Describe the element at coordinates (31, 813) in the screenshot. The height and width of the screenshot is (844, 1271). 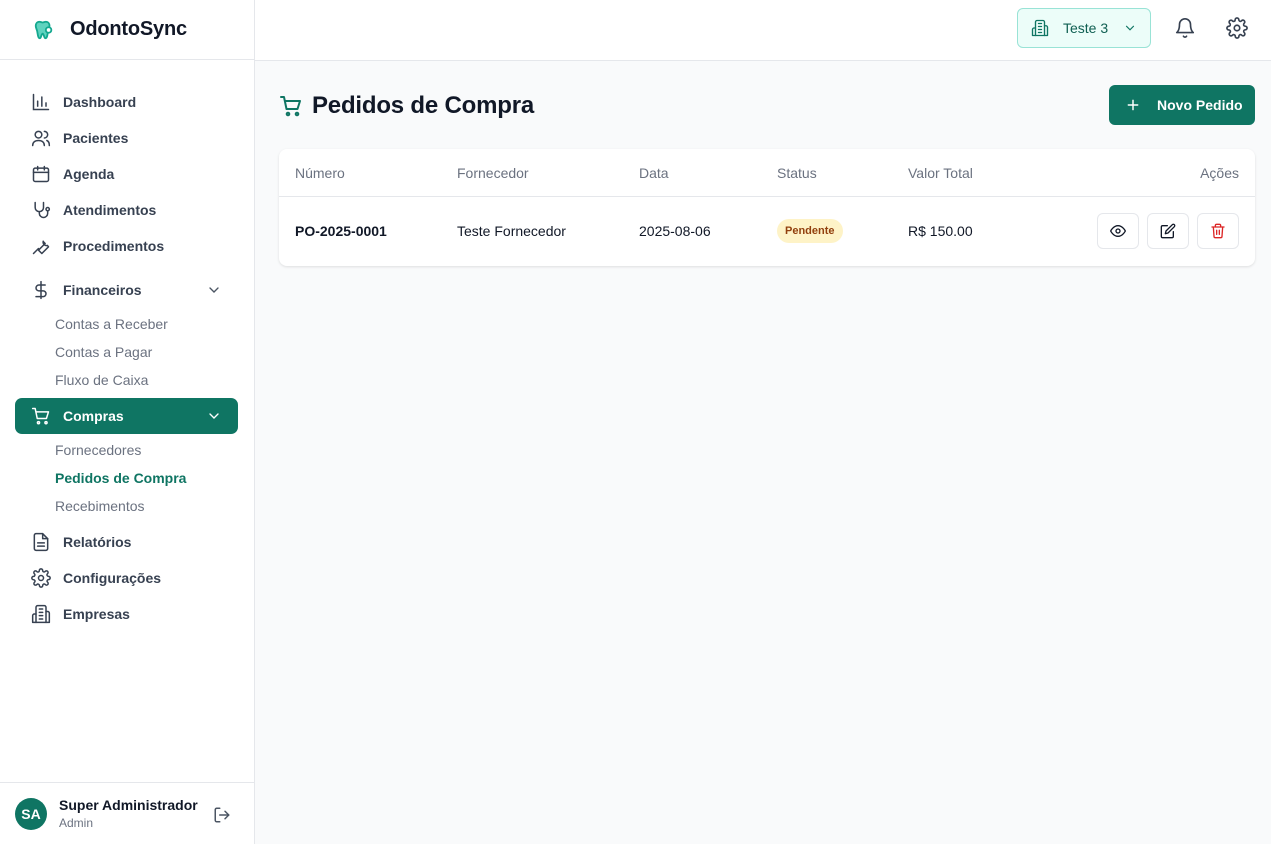
I see `avatar: SA` at that location.